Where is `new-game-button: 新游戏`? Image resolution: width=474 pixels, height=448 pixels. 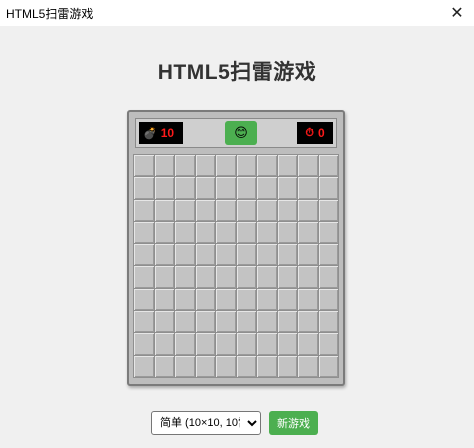
new-game-button: 新游戏 is located at coordinates (293, 423).